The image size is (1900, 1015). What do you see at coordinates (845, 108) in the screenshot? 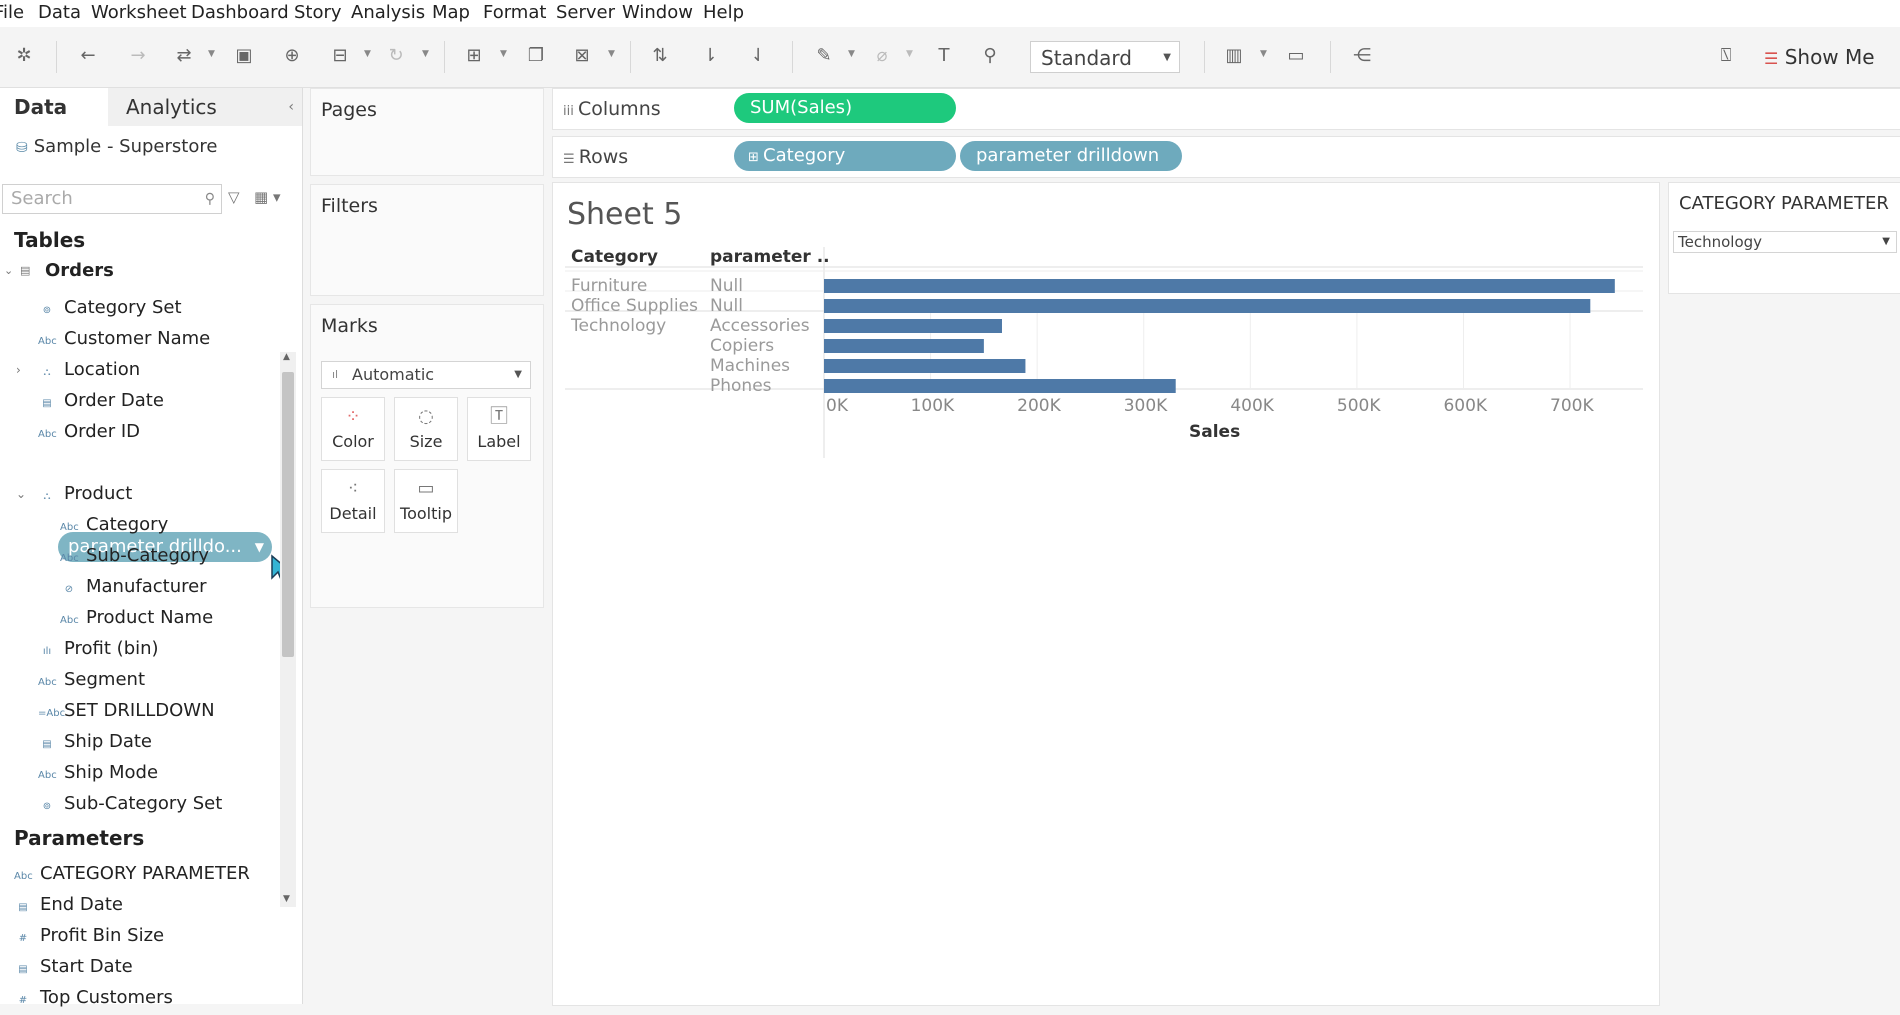
I see `pill-sum-sales: SUM(Sales)` at bounding box center [845, 108].